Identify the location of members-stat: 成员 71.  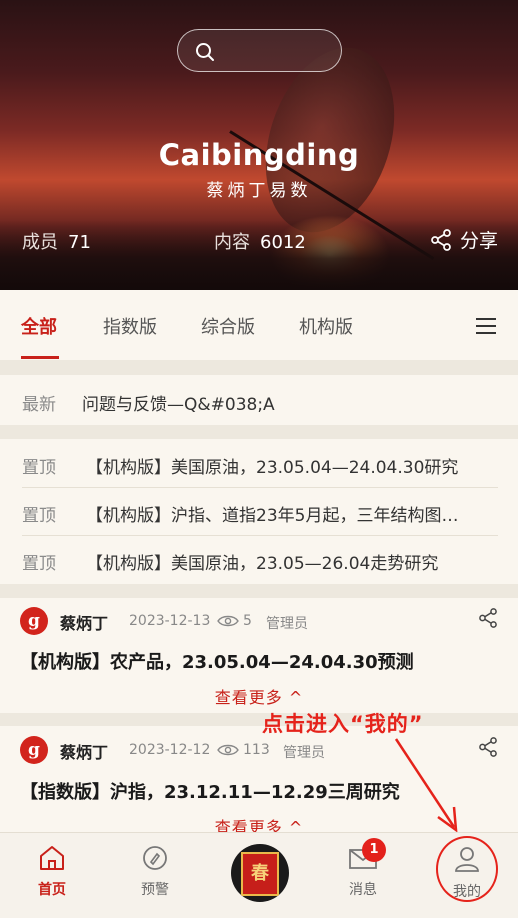
(56, 241).